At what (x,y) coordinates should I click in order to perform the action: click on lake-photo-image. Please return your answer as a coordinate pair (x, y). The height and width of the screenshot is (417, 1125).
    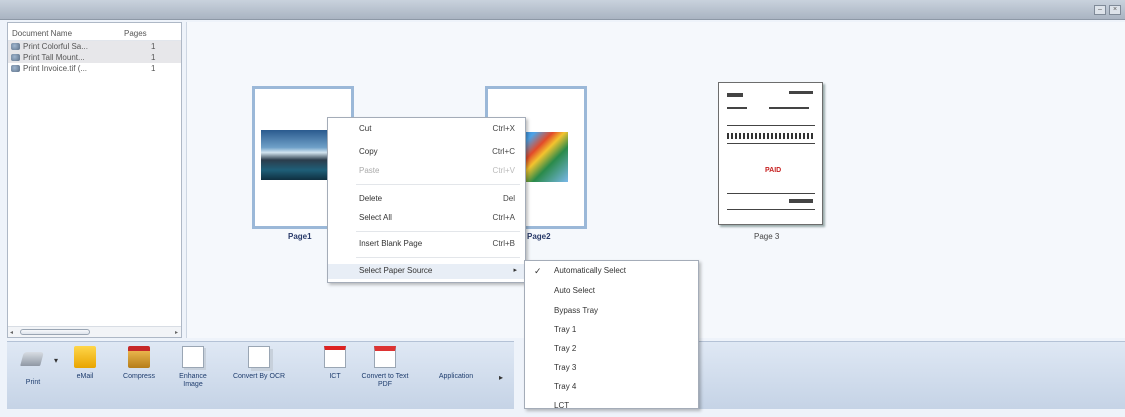
    Looking at the image, I should click on (296, 155).